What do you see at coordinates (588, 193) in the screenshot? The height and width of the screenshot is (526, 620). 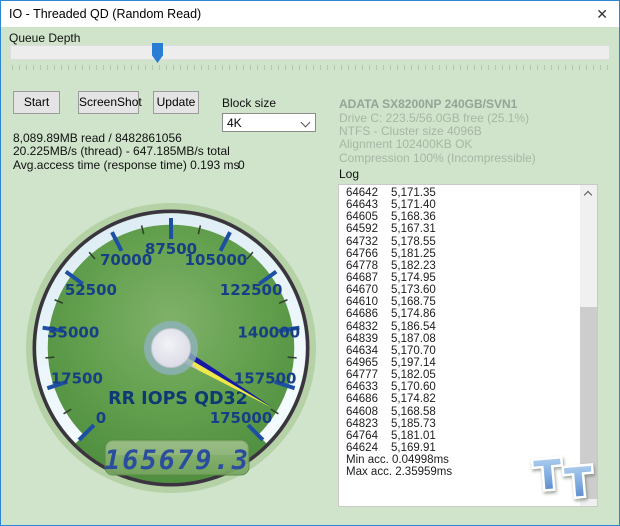 I see `scrollbar-up-icon` at bounding box center [588, 193].